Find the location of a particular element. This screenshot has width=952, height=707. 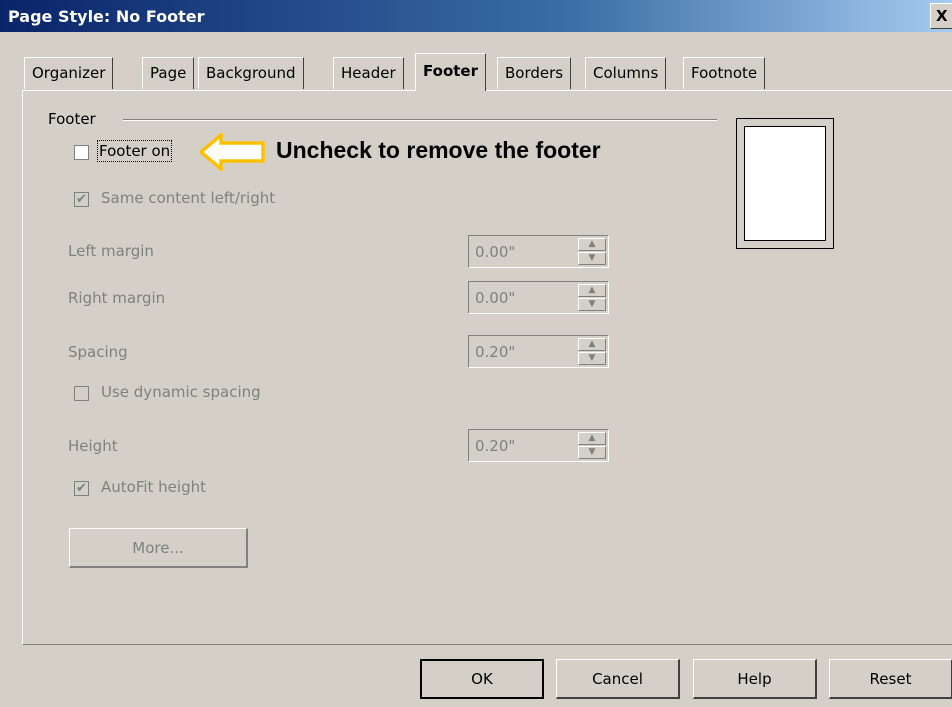

window-title: Page Style: No Footer is located at coordinates (106, 16).